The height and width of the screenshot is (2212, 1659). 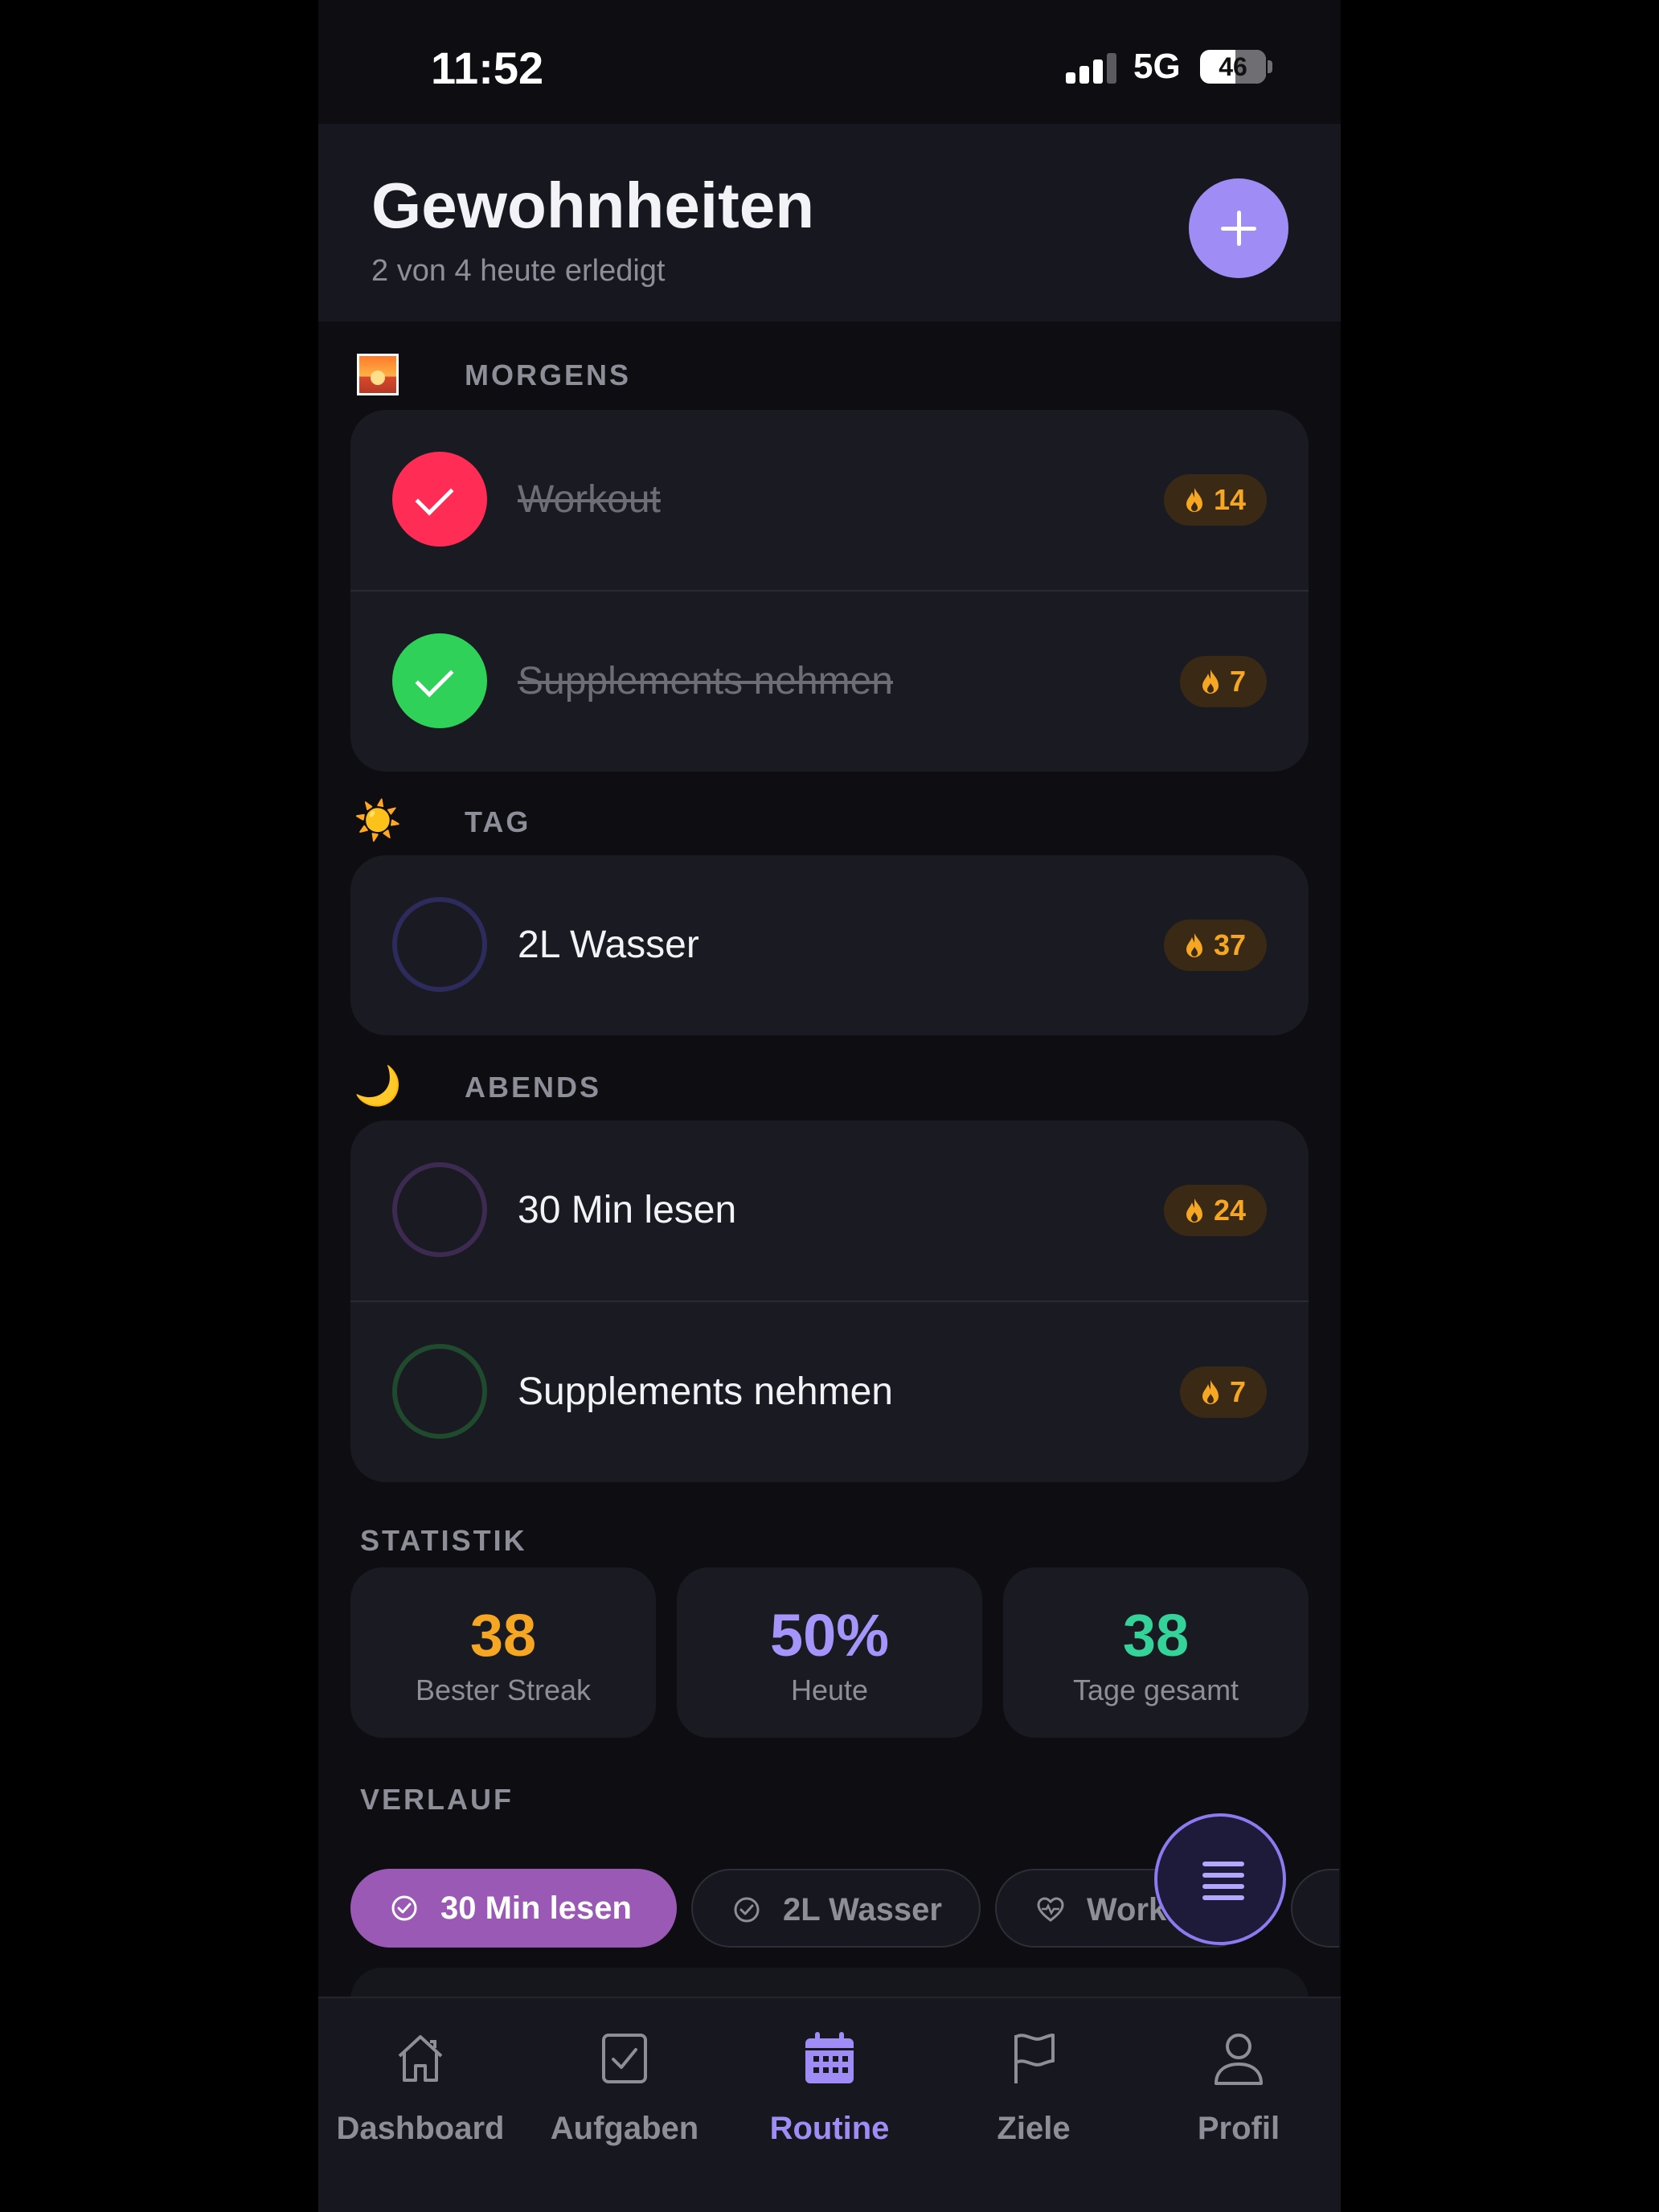 What do you see at coordinates (1229, 1210) in the screenshot?
I see `streak-count: 24` at bounding box center [1229, 1210].